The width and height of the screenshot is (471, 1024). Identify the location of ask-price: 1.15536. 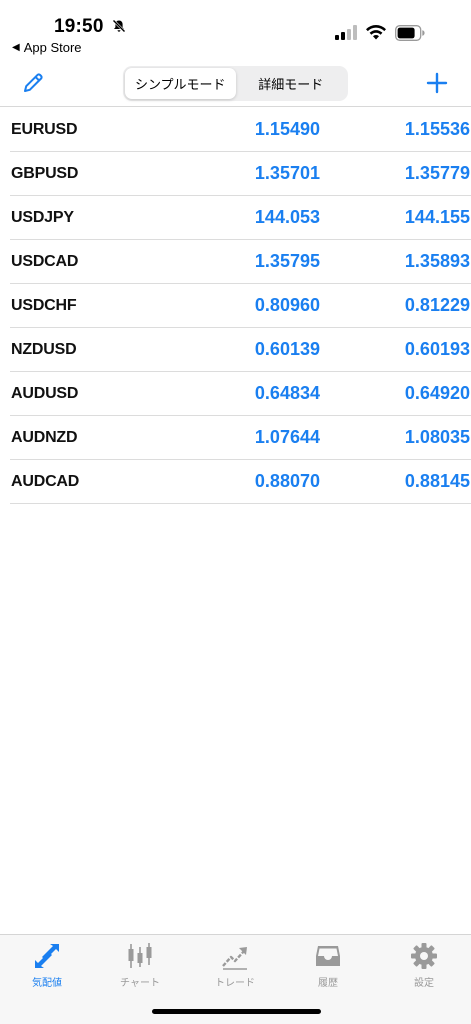
(437, 129).